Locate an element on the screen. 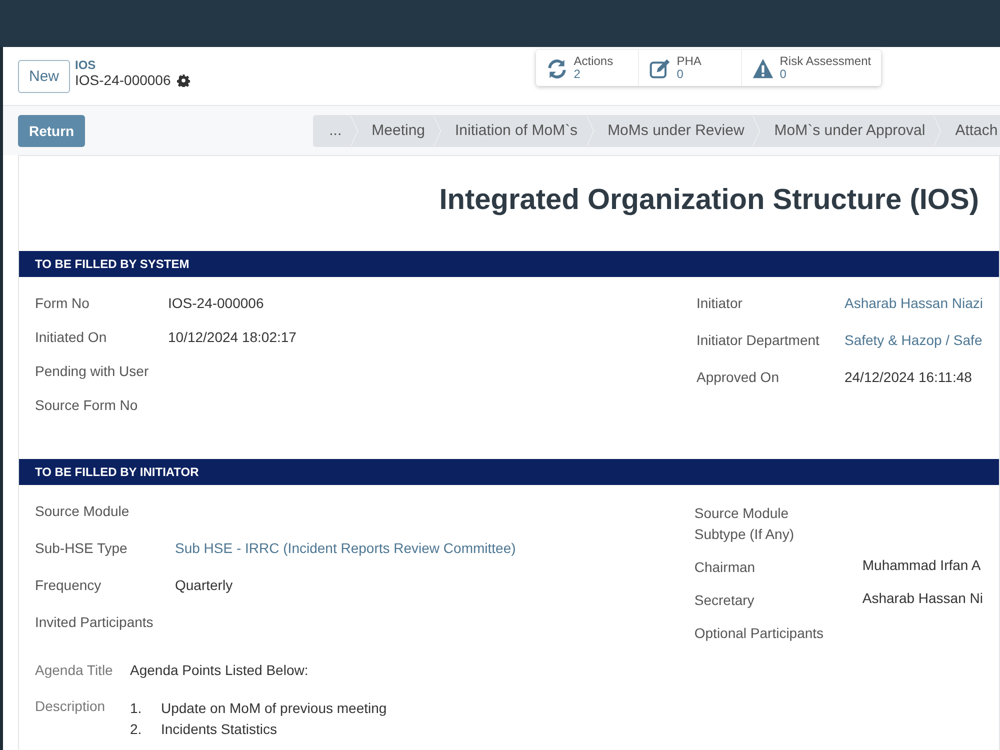 The image size is (1000, 750). field-label: Initiator is located at coordinates (720, 303).